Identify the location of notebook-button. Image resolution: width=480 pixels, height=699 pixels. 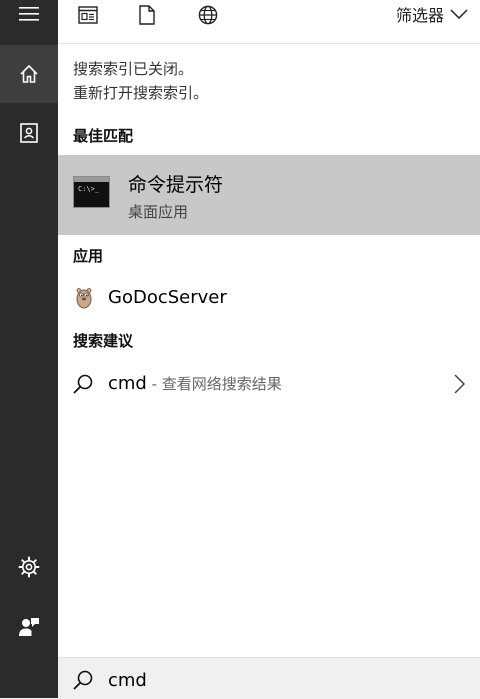
(29, 133).